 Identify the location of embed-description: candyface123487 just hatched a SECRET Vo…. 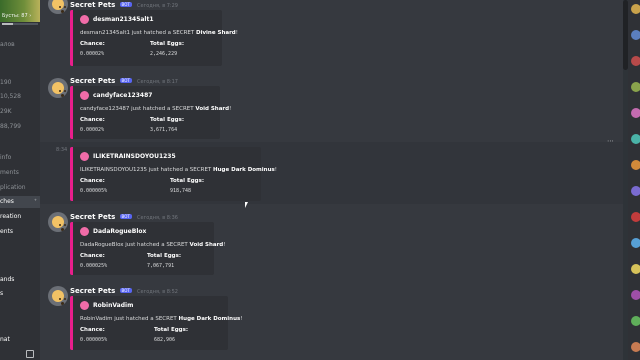
(155, 109).